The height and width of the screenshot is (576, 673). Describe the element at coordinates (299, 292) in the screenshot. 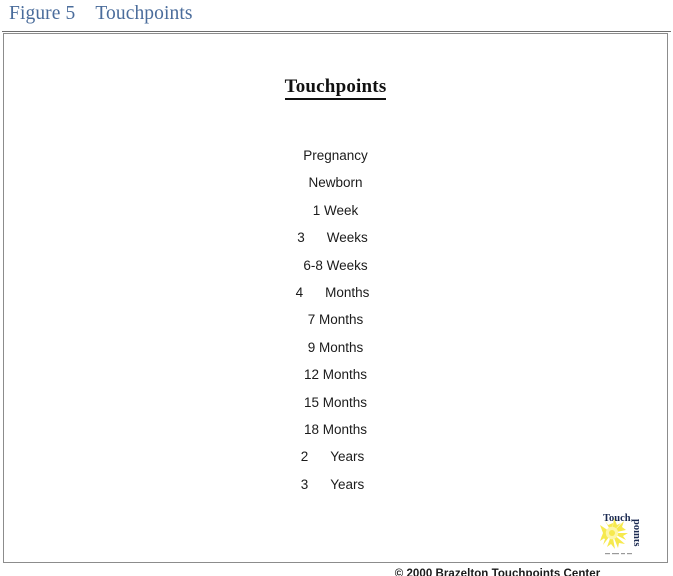

I see `touchpoint-number: 4` at that location.